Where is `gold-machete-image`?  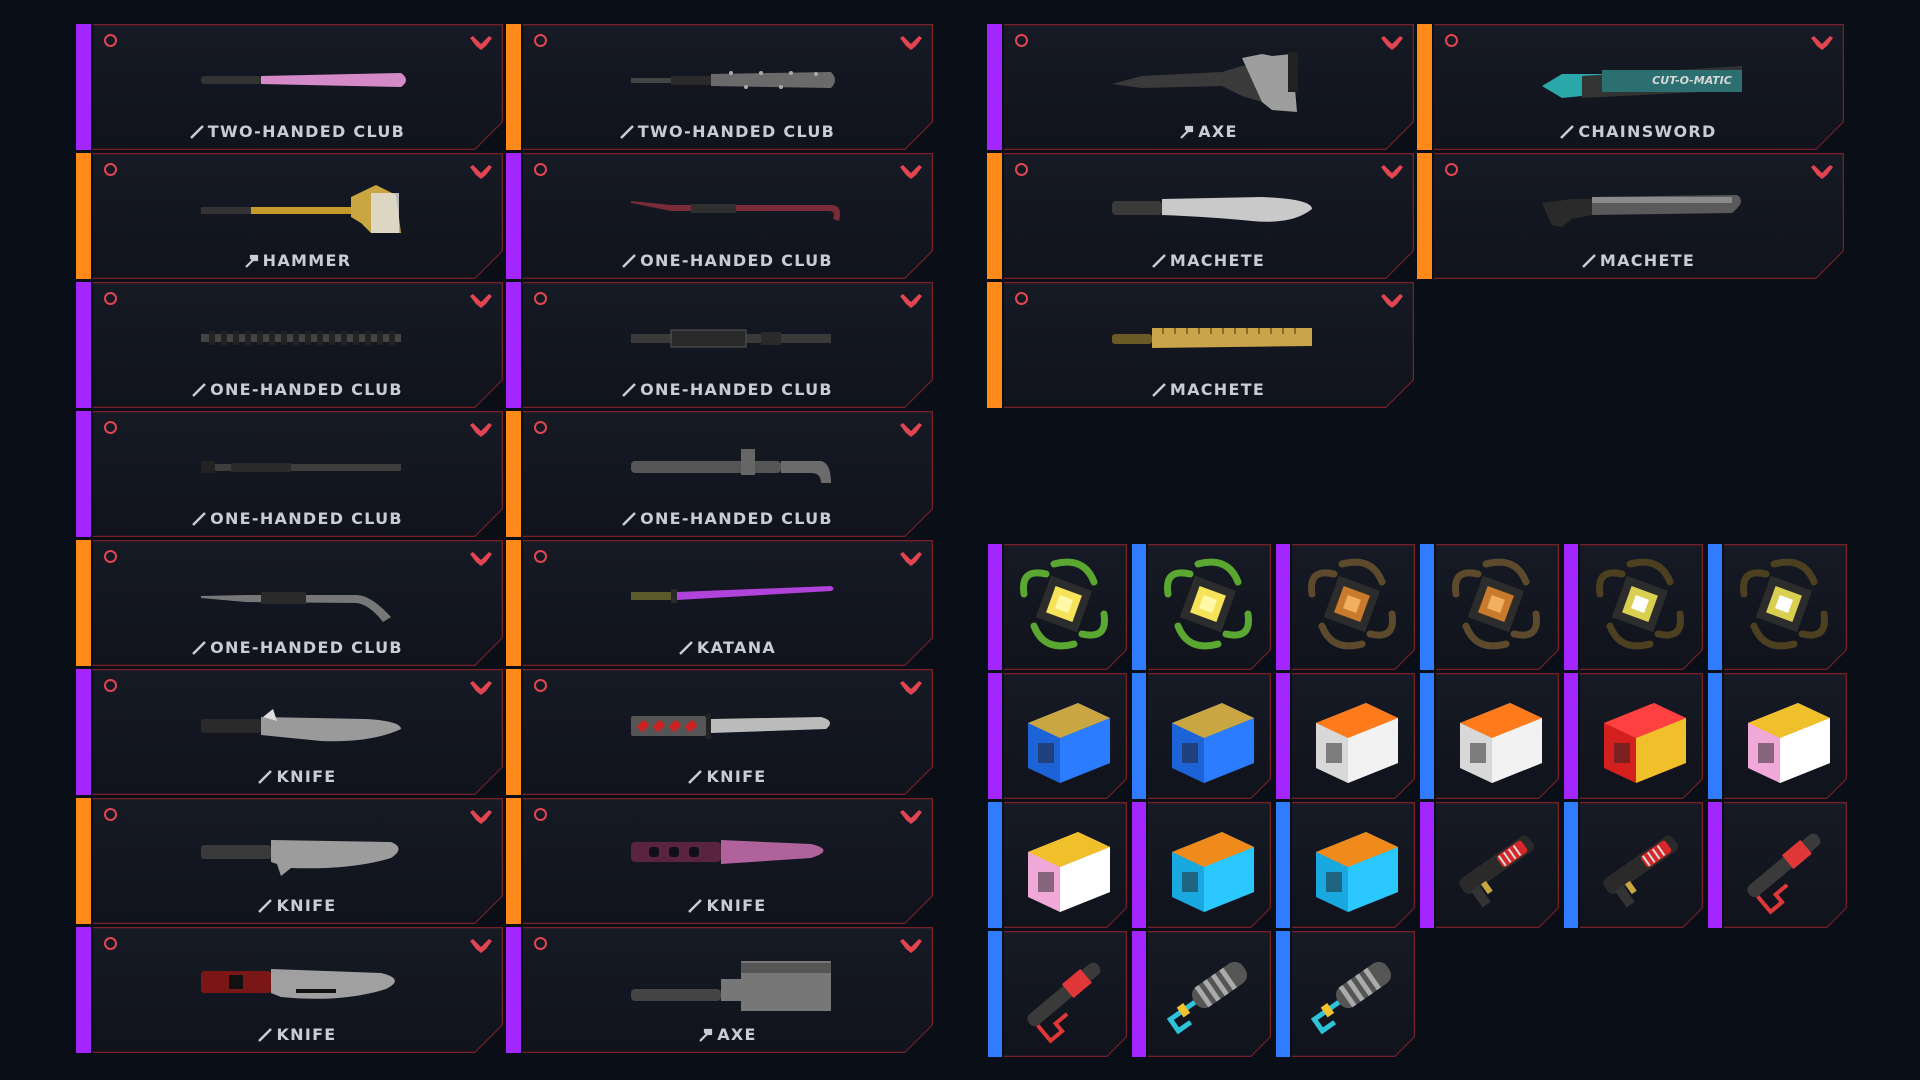
gold-machete-image is located at coordinates (1217, 339).